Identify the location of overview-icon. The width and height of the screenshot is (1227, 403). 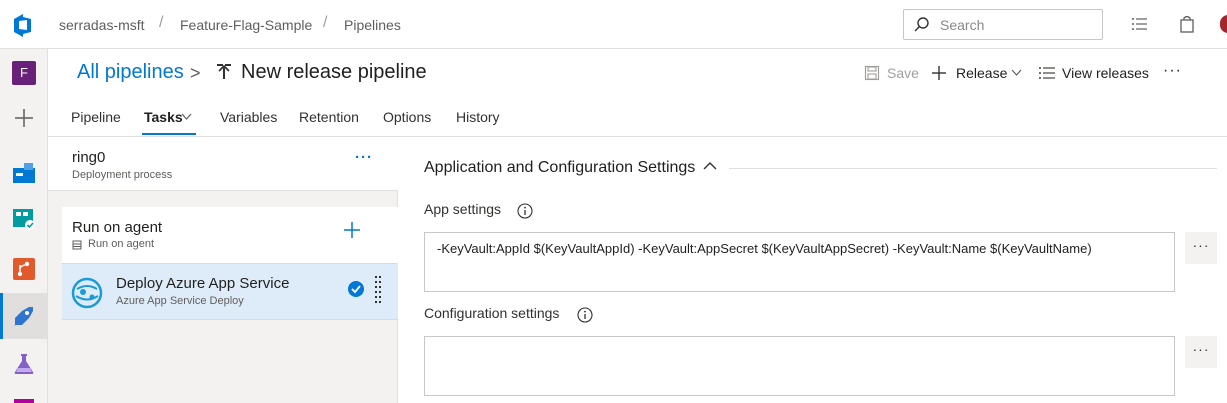
(24, 173).